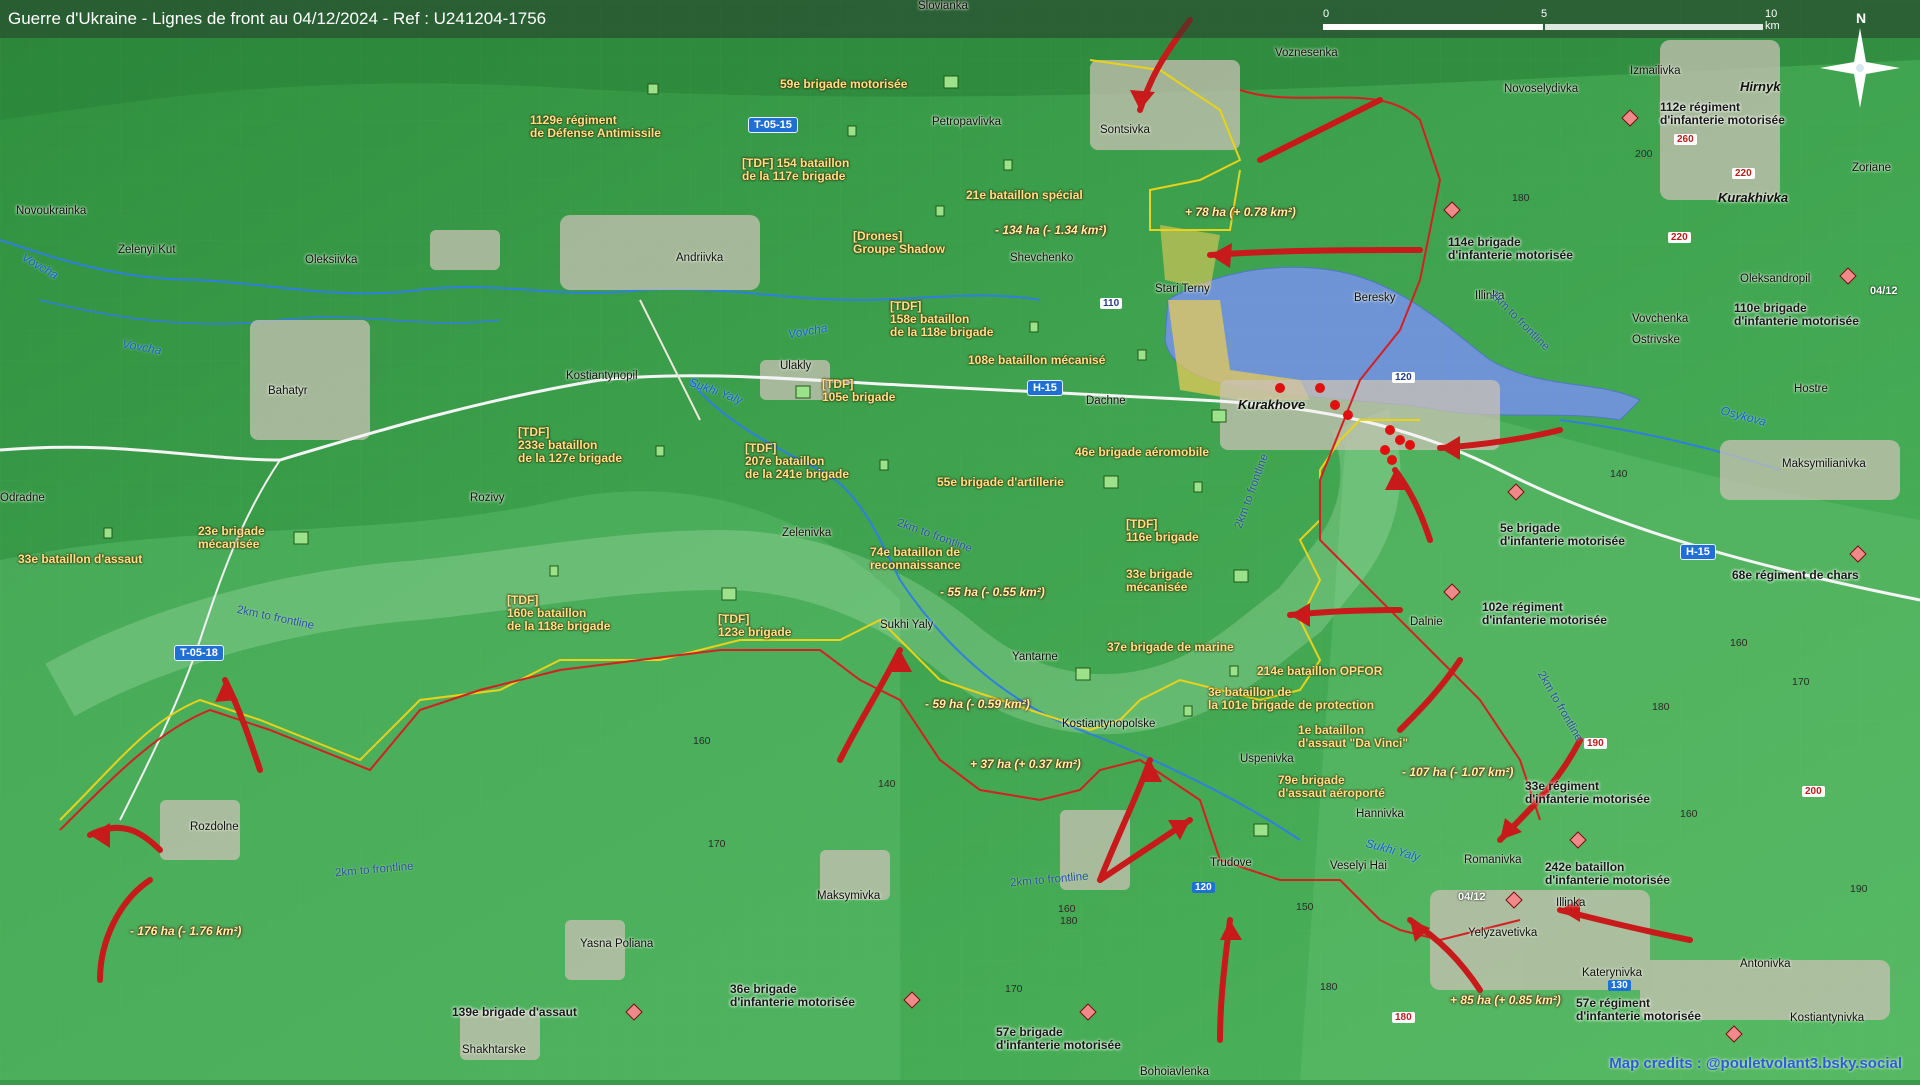 The height and width of the screenshot is (1085, 1920). What do you see at coordinates (22, 498) in the screenshot?
I see `place-label: Odradne` at bounding box center [22, 498].